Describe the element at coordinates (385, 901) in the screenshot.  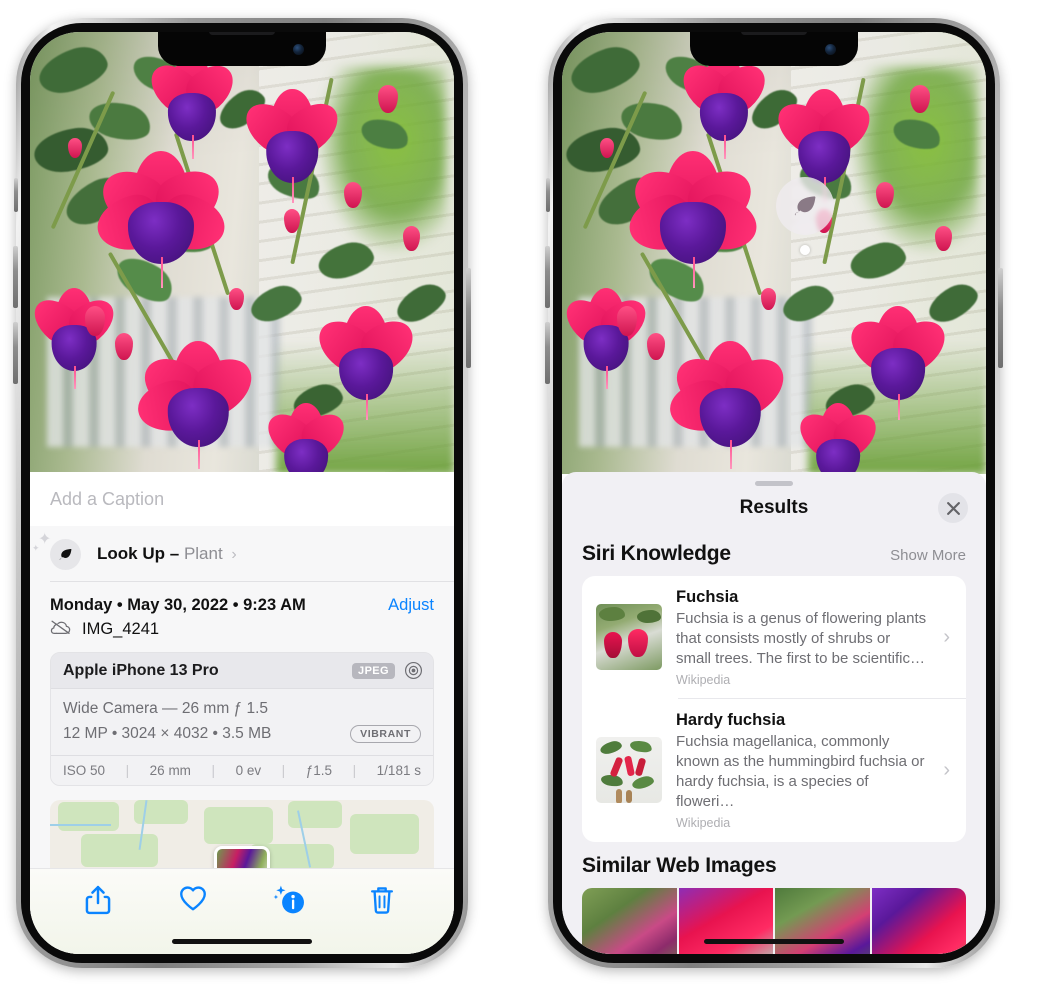
I see `trash-icon` at that location.